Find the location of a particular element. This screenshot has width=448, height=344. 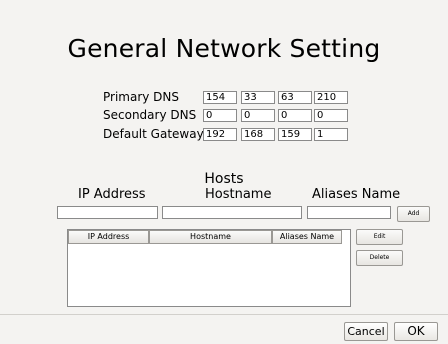

column-header-hostname: Hostname is located at coordinates (210, 237).